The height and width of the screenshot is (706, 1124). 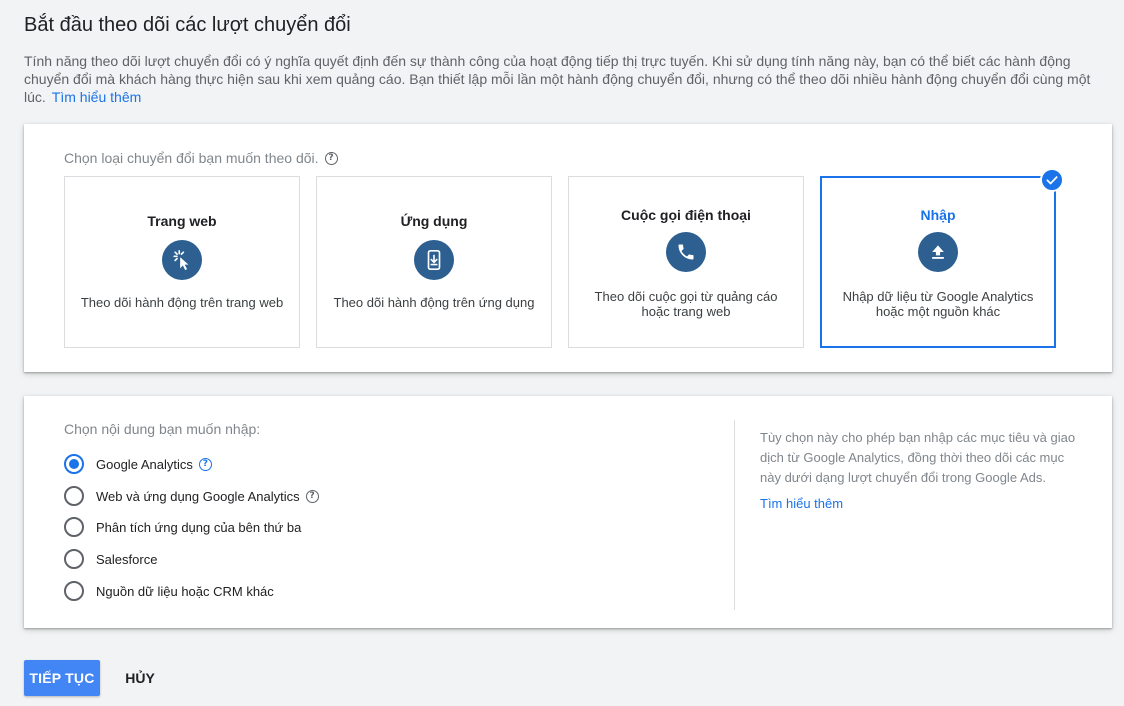 I want to click on radio-label: Web và ứng dụng Google Analytics, so click(x=198, y=496).